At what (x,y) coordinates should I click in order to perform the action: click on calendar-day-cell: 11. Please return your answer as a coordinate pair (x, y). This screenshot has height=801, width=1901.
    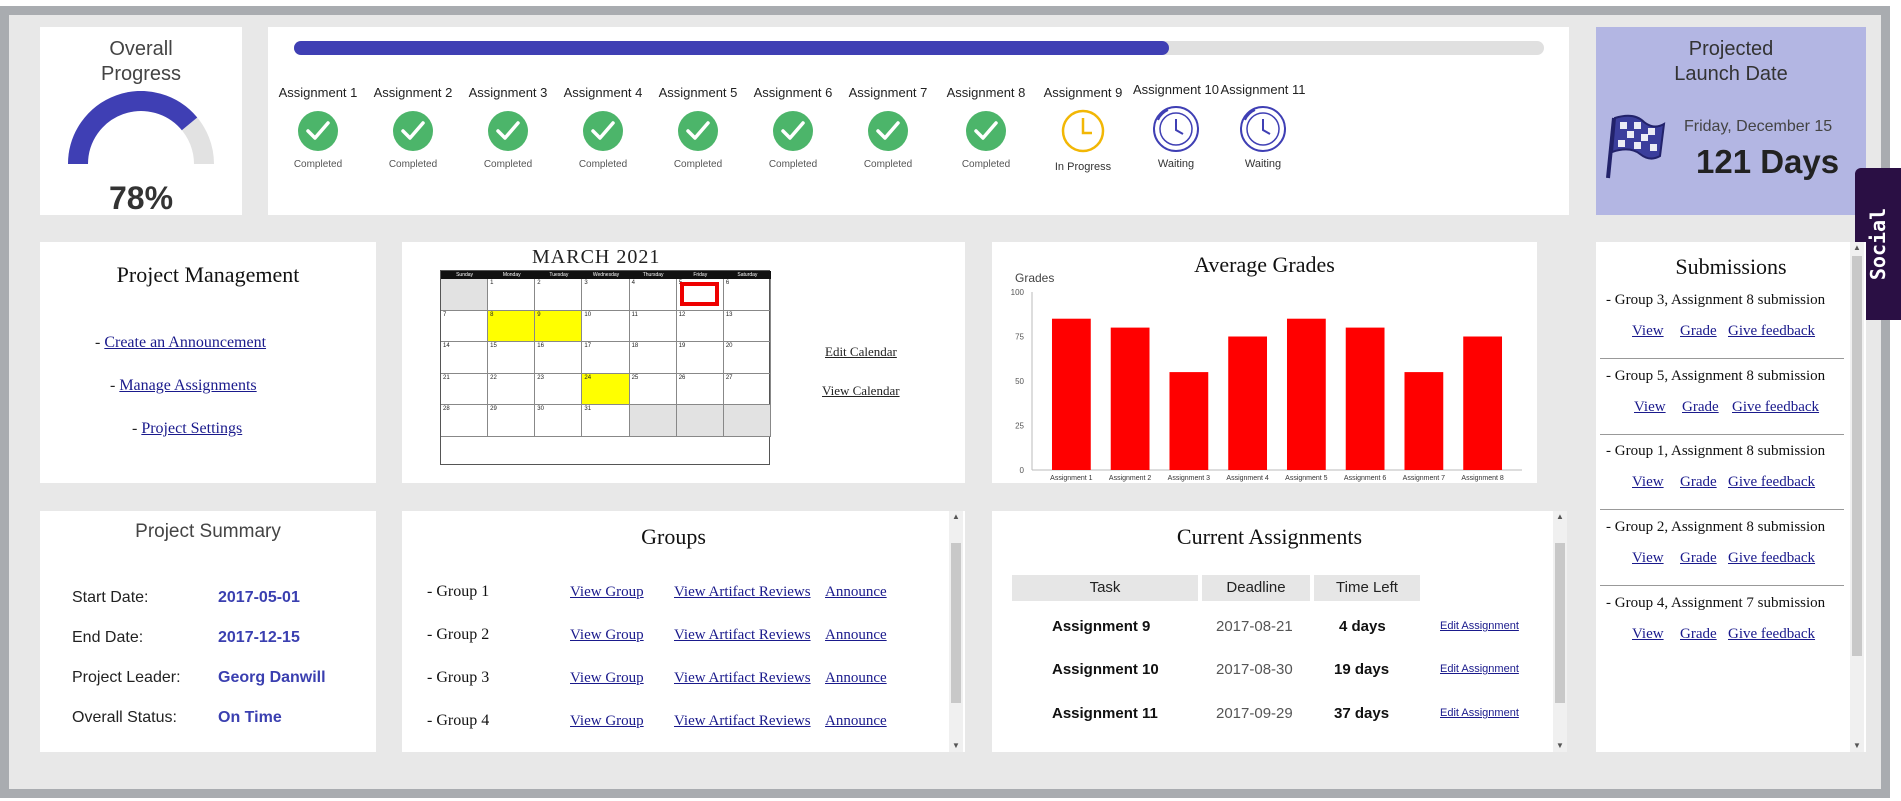
    Looking at the image, I should click on (653, 326).